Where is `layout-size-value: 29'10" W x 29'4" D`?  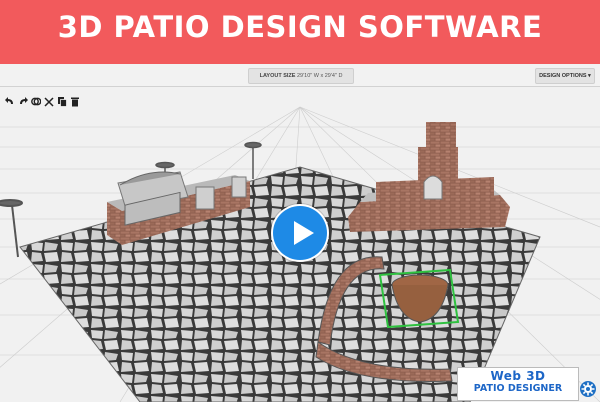 layout-size-value: 29'10" W x 29'4" D is located at coordinates (319, 76).